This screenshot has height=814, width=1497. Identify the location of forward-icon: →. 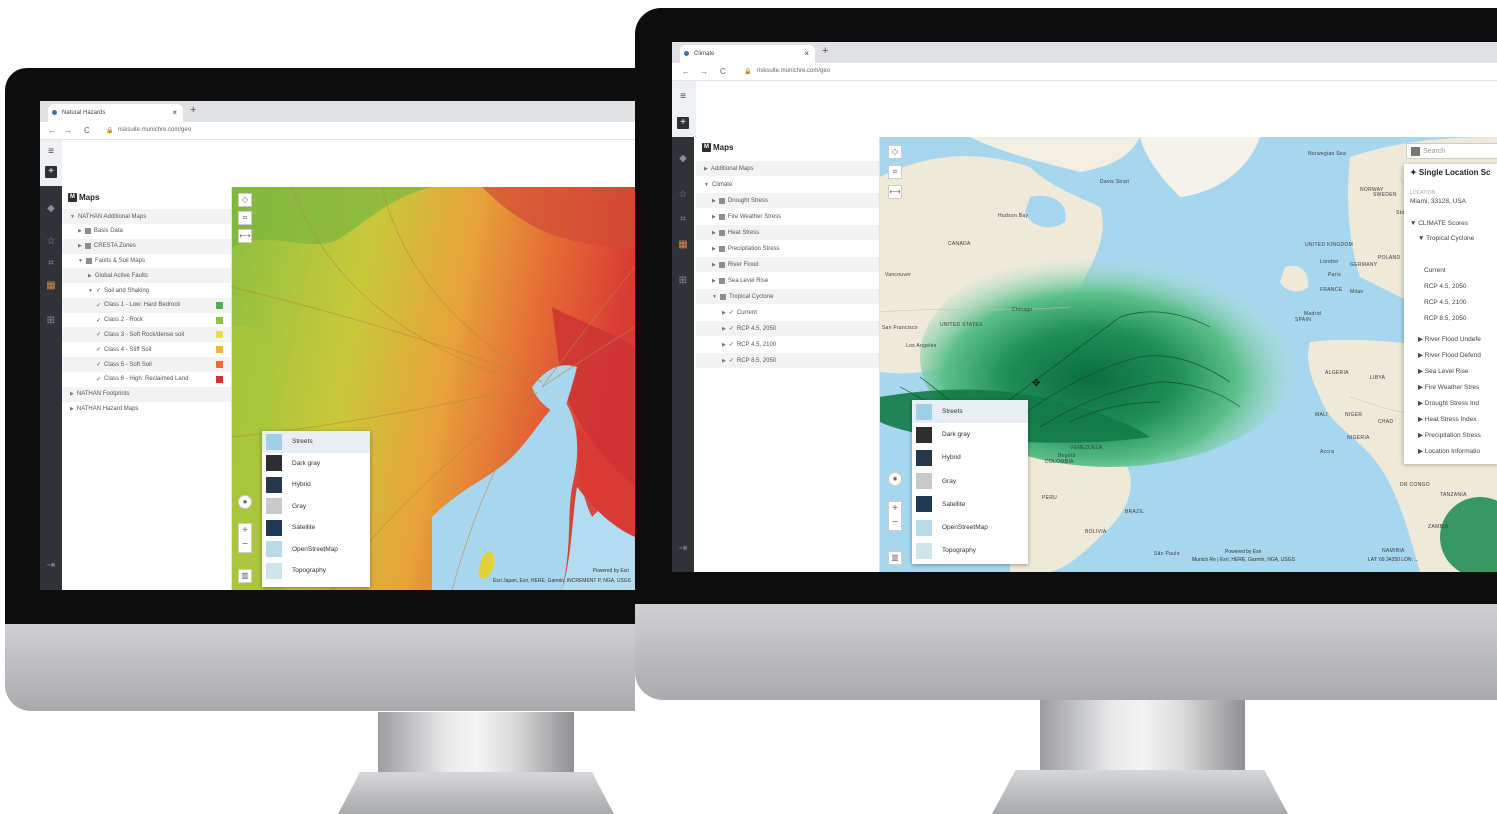
(68, 130).